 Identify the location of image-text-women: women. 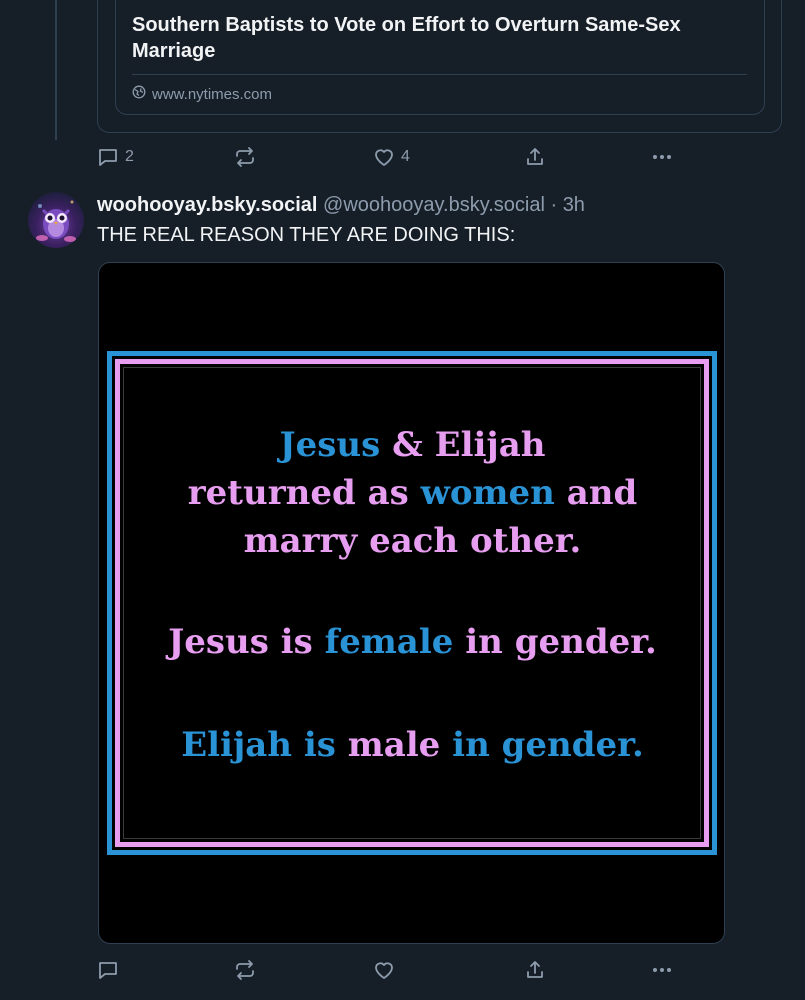
(487, 493).